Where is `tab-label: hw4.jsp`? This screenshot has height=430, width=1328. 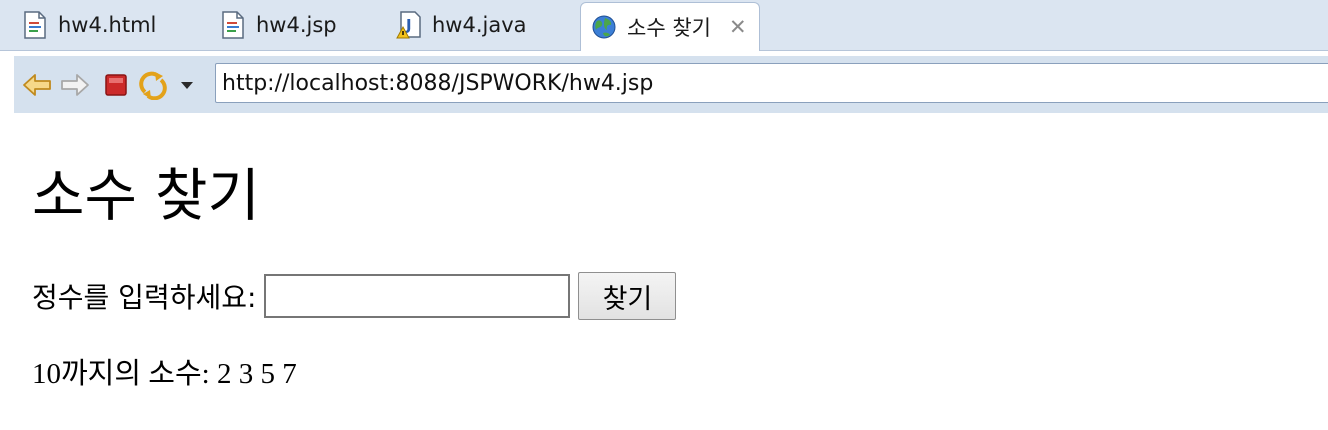 tab-label: hw4.jsp is located at coordinates (296, 25).